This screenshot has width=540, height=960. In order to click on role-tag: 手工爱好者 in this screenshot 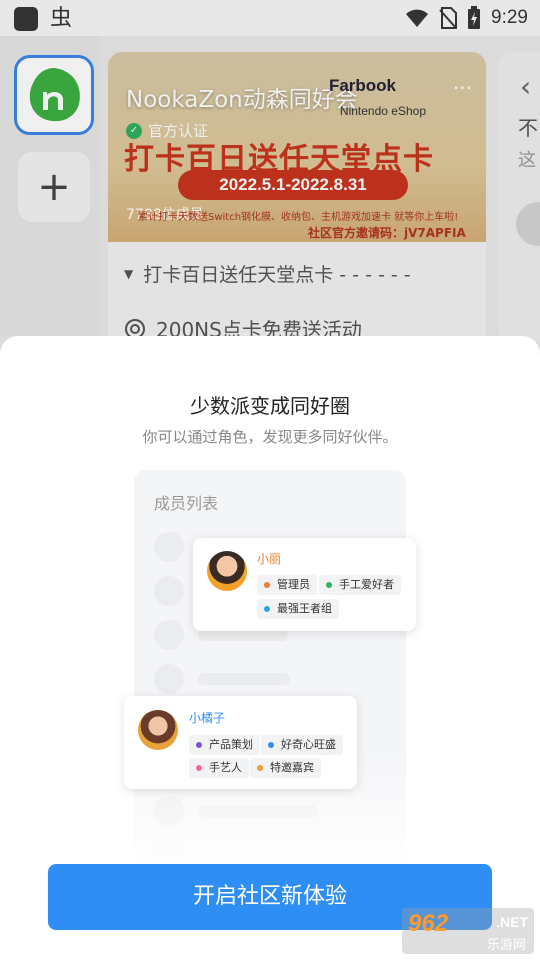, I will do `click(360, 585)`.